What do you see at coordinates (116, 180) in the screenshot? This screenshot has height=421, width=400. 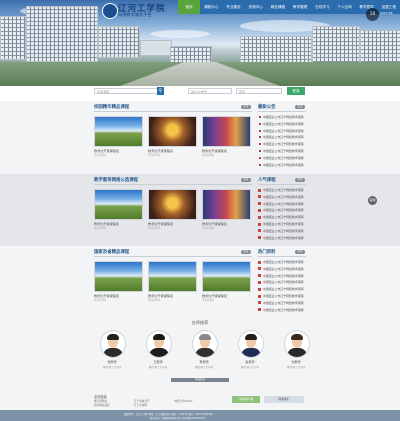 I see `section-title: 教学督导网络公选课程` at bounding box center [116, 180].